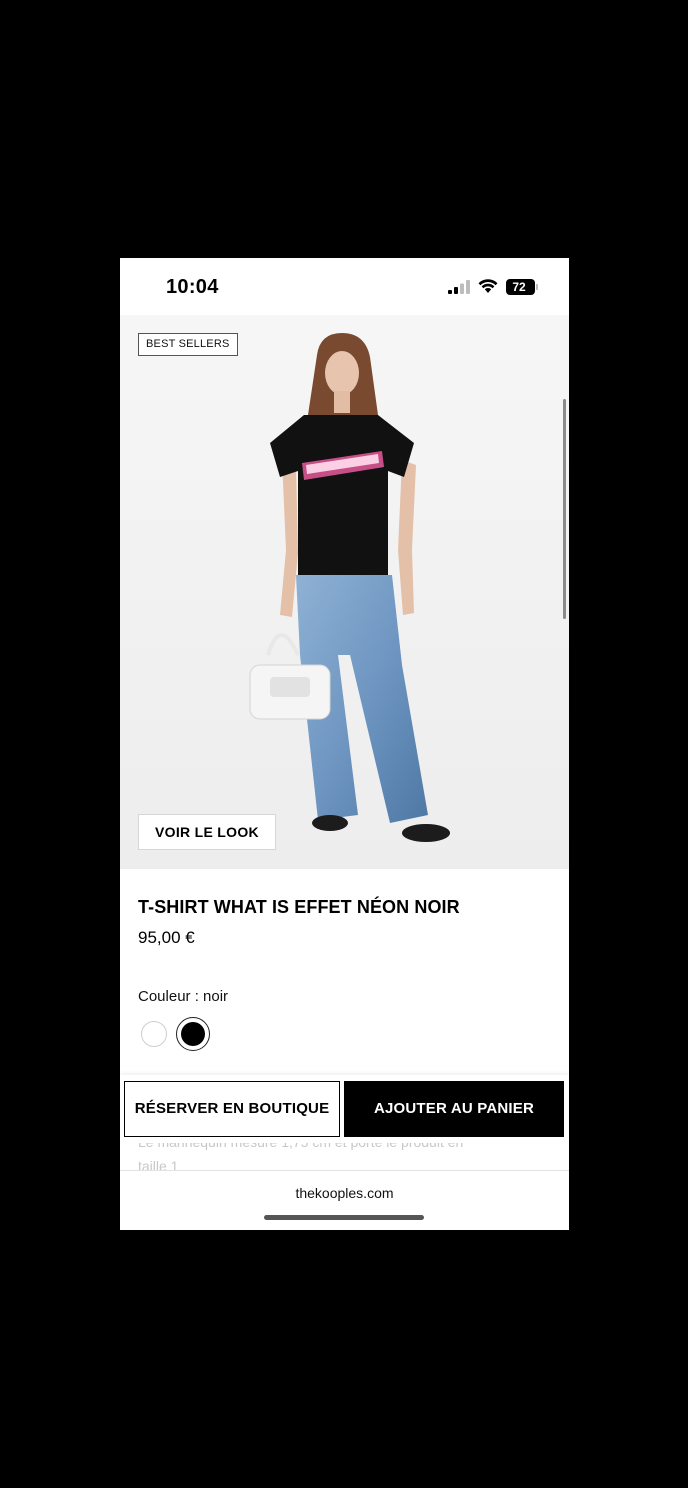  What do you see at coordinates (154, 1034) in the screenshot?
I see `color-swatch-white` at bounding box center [154, 1034].